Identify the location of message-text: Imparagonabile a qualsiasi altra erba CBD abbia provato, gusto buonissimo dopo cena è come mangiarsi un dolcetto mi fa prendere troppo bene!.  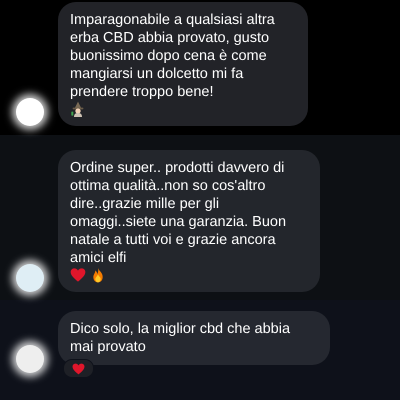
(173, 56).